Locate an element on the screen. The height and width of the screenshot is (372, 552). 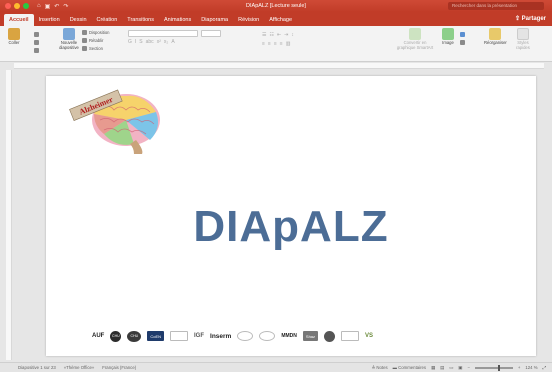
indent-increase-icon: ⇥ is located at coordinates (286, 35).